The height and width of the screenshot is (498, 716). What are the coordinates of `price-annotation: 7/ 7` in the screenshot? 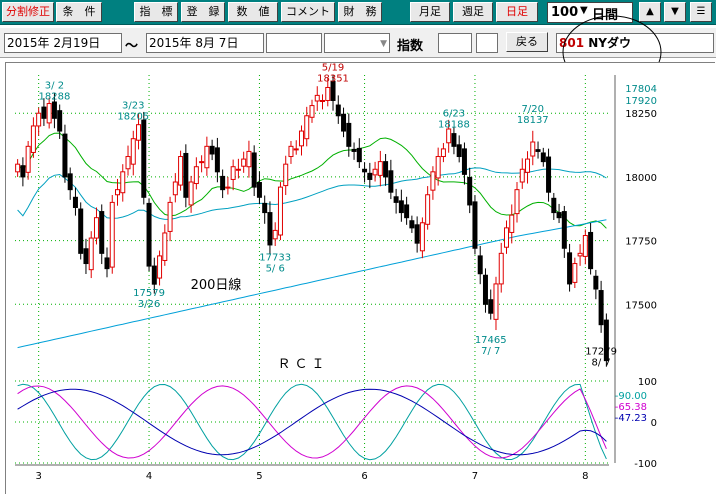 It's located at (490, 351).